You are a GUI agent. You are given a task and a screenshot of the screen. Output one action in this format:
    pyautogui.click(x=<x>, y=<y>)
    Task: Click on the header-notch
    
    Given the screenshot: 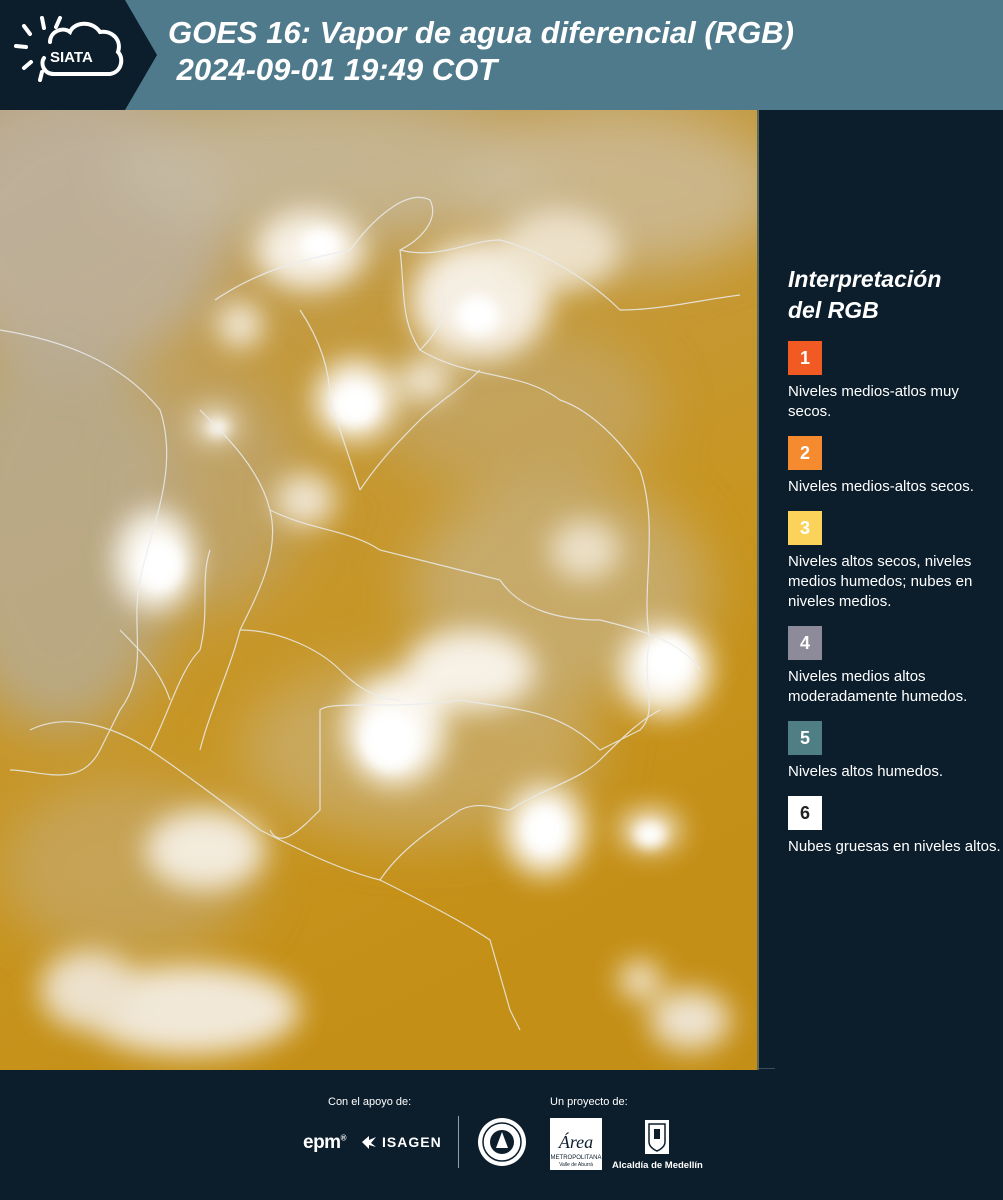 What is the action you would take?
    pyautogui.click(x=141, y=55)
    